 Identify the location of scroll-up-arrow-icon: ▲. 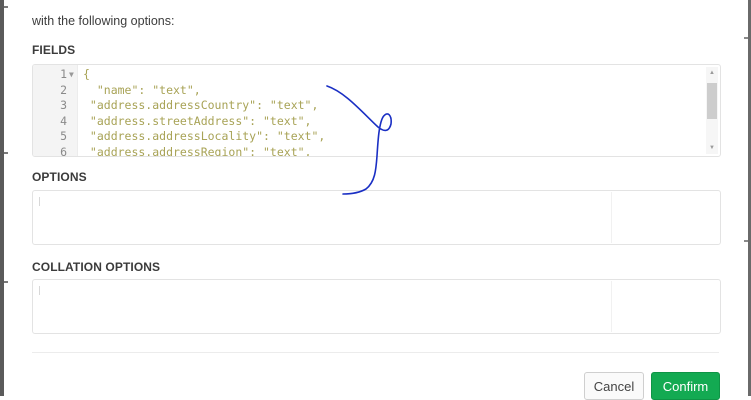
(712, 73).